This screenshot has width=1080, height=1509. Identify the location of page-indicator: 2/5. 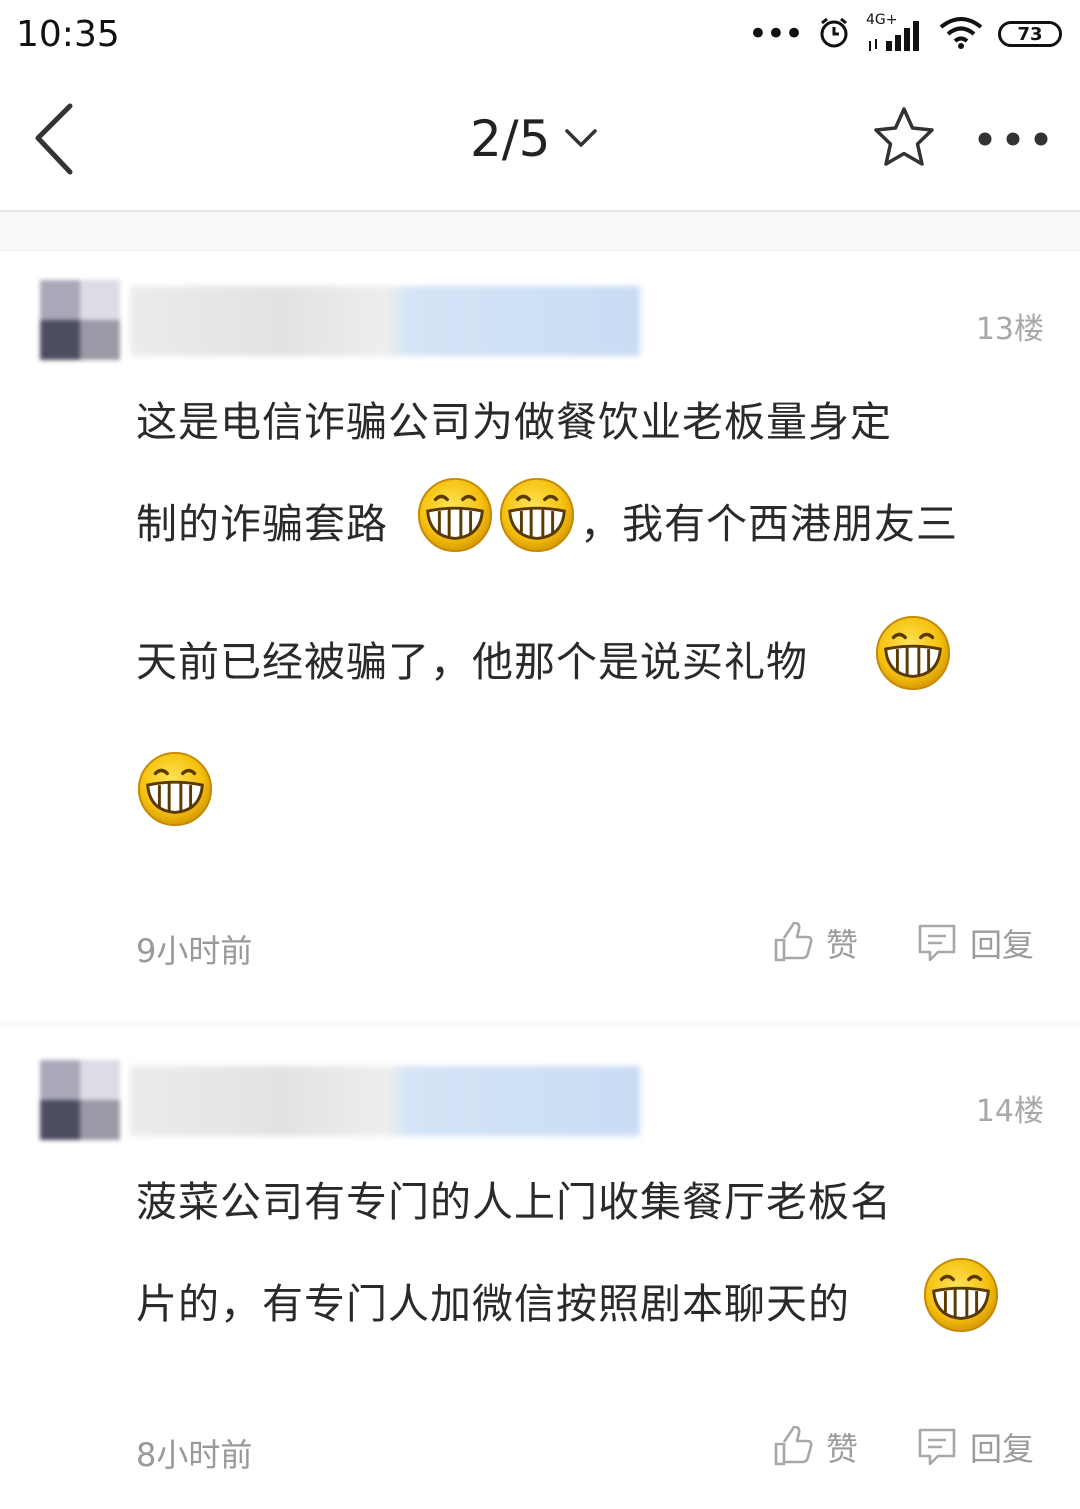
(510, 139).